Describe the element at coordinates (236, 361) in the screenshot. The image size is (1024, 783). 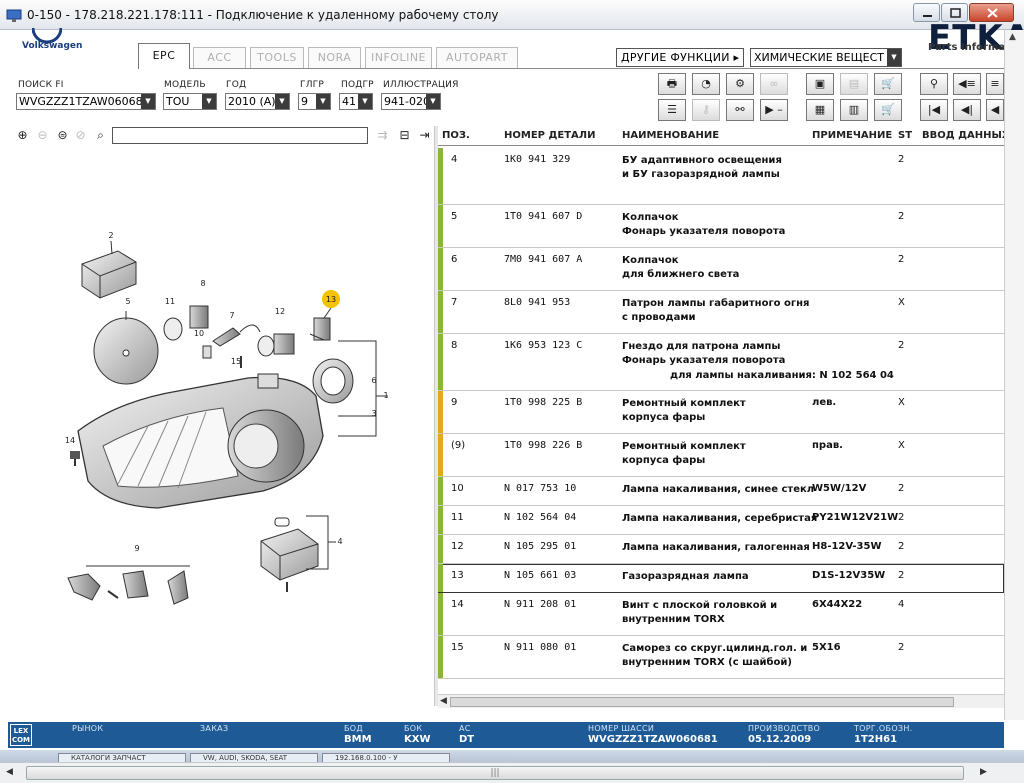
I see `callout-15: 15` at that location.